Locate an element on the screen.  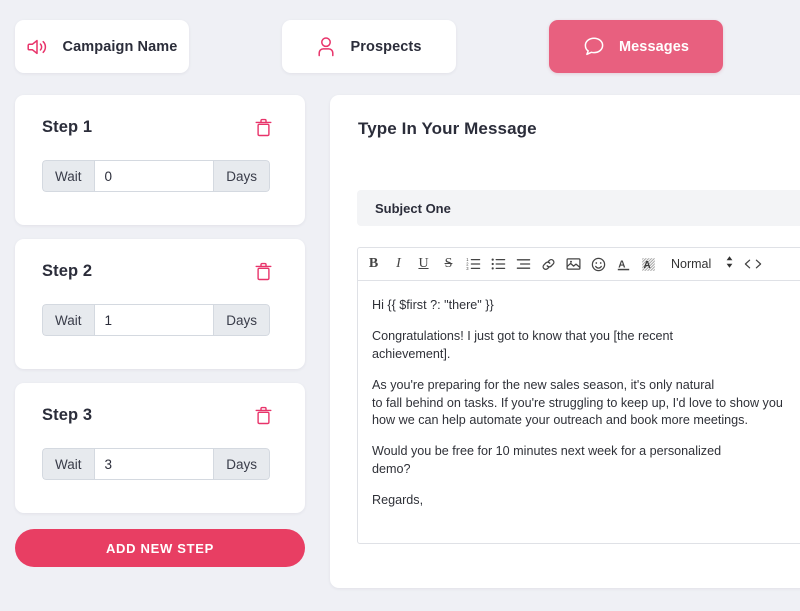
step-card: Step 3 Wait Days is located at coordinates (160, 448).